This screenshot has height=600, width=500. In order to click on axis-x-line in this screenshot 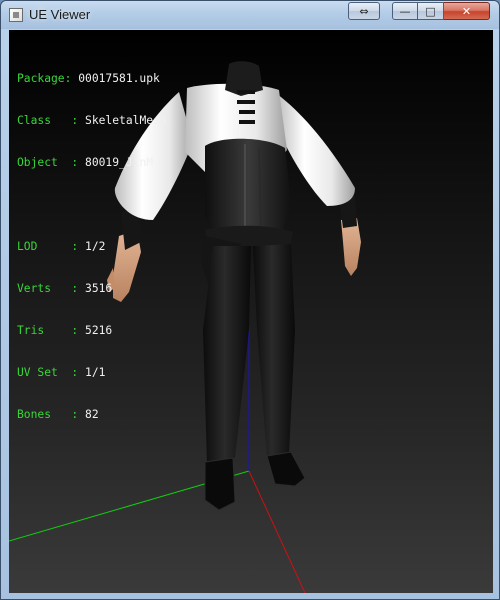, I will do `click(277, 531)`.